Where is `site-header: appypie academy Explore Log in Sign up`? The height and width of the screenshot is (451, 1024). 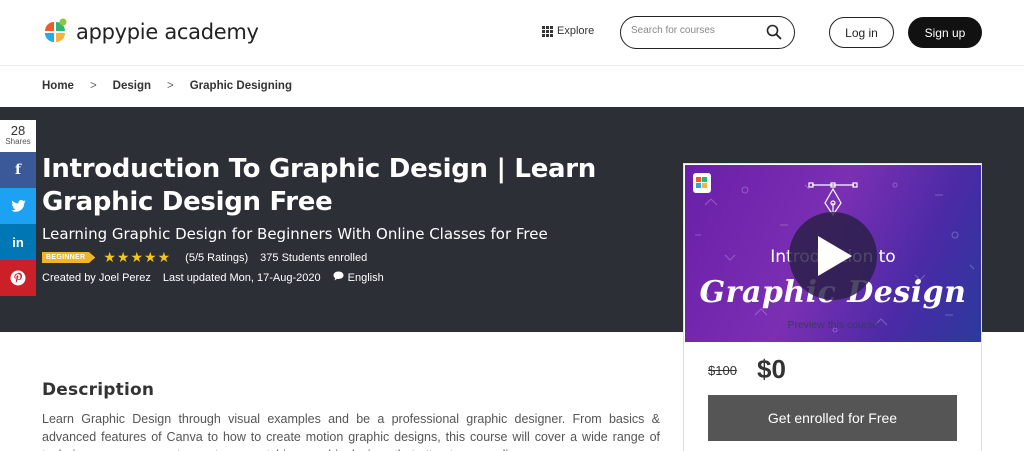 site-header: appypie academy Explore Log in Sign up is located at coordinates (512, 33).